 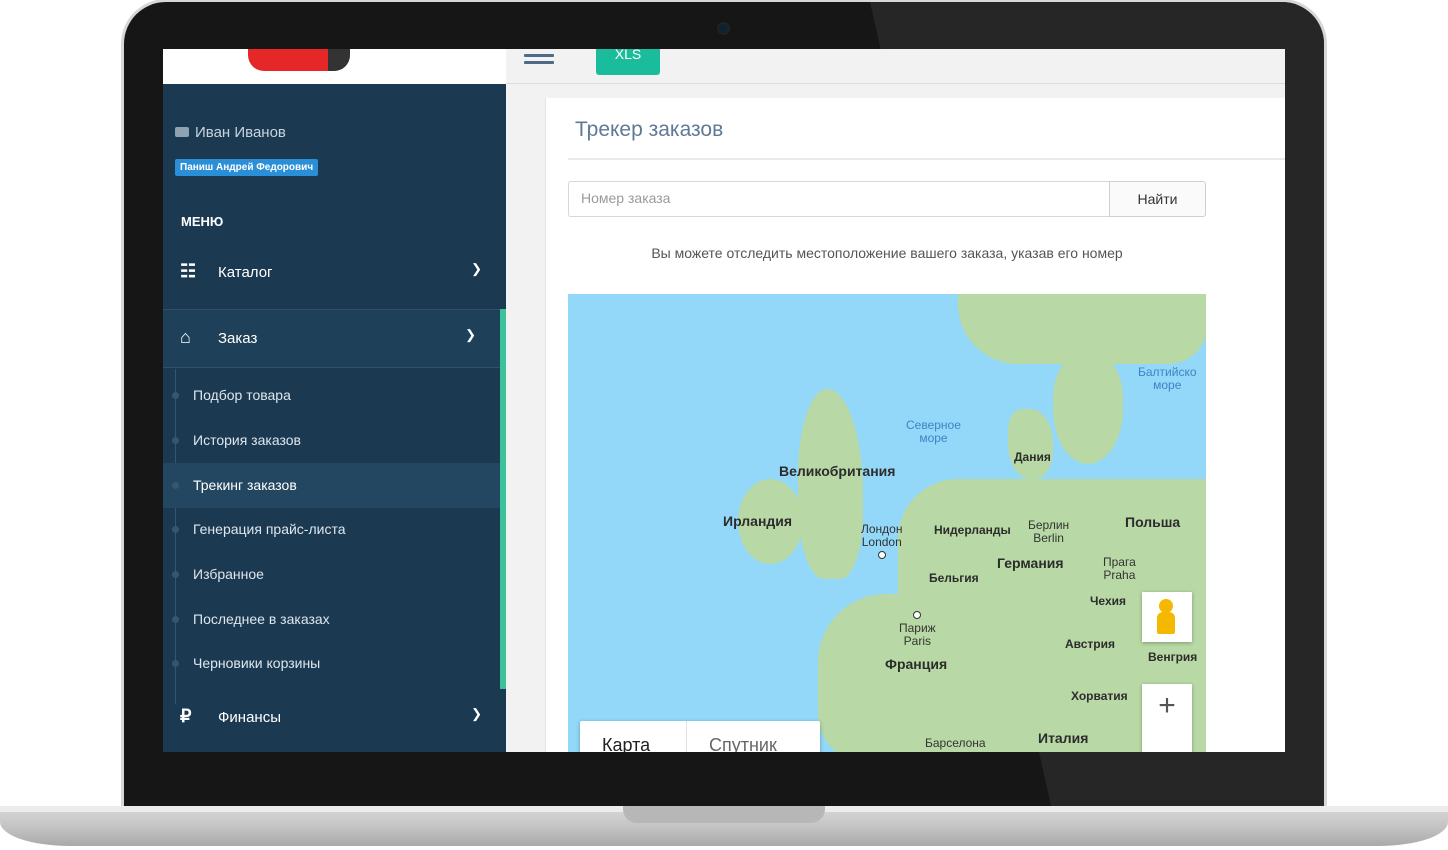 What do you see at coordinates (1090, 644) in the screenshot?
I see `country-label: Австрия` at bounding box center [1090, 644].